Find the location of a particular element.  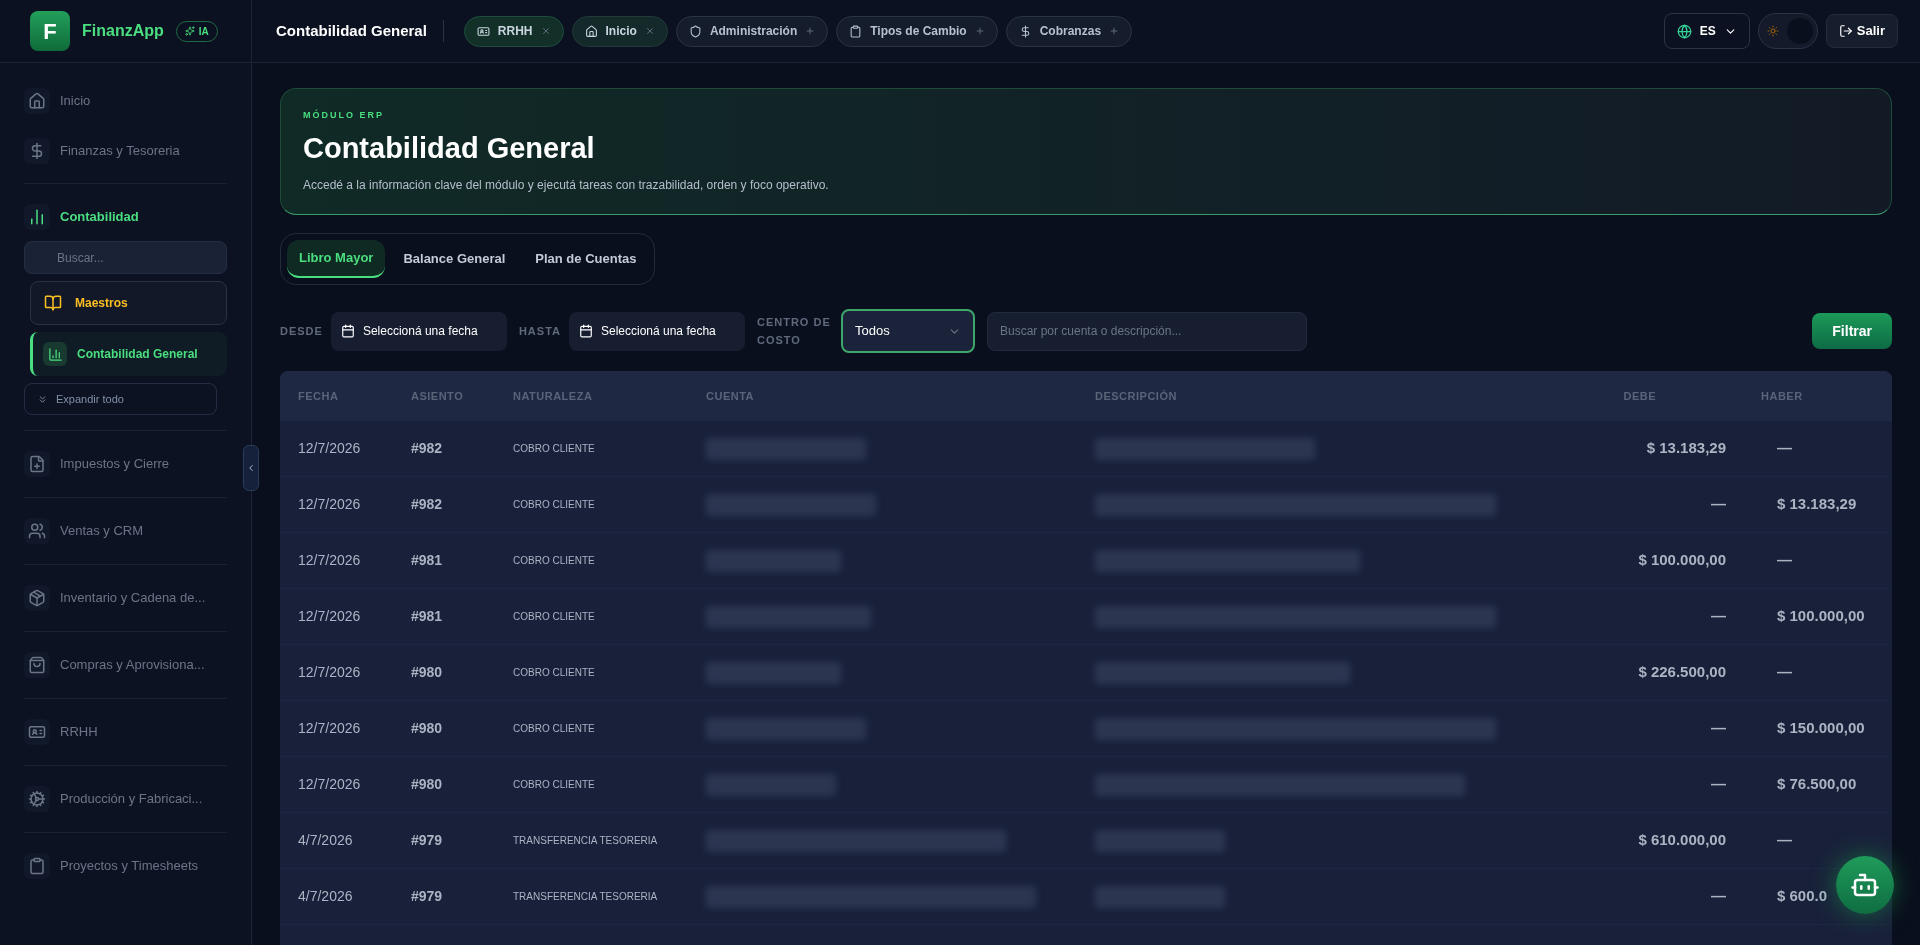

table-cell-text: $ 100.000,00 is located at coordinates (1820, 616).